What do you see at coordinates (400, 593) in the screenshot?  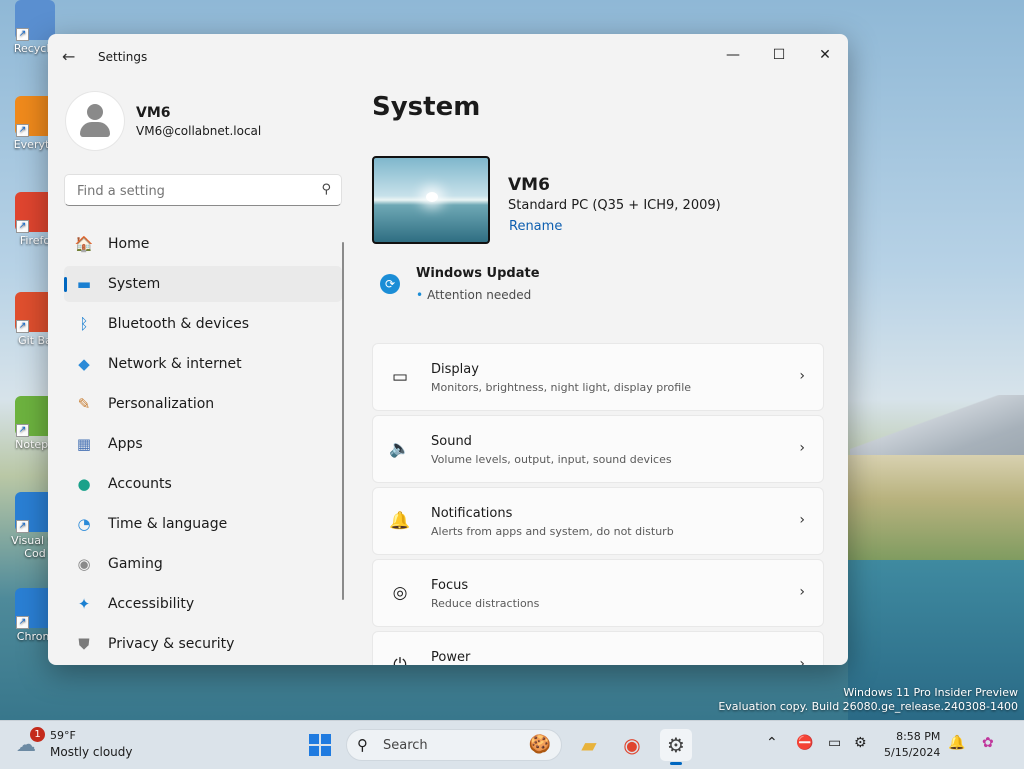 I see `focus-icon: ◎` at bounding box center [400, 593].